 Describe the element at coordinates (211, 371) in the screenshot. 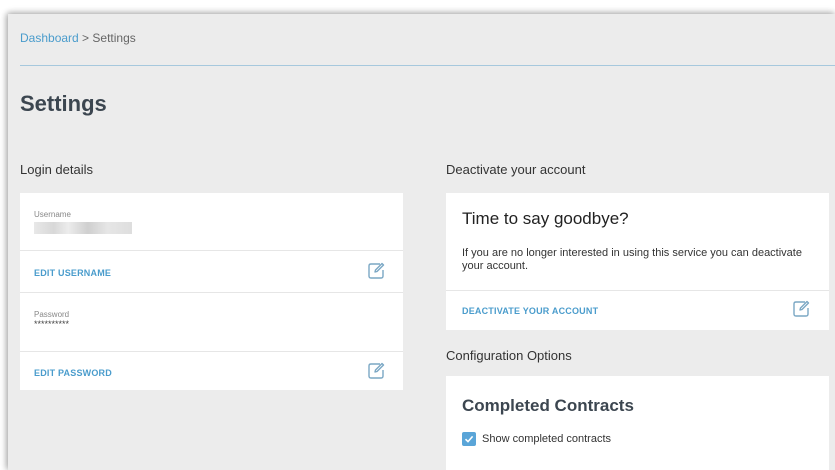

I see `edit-password-row: EDIT PASSWORD` at that location.